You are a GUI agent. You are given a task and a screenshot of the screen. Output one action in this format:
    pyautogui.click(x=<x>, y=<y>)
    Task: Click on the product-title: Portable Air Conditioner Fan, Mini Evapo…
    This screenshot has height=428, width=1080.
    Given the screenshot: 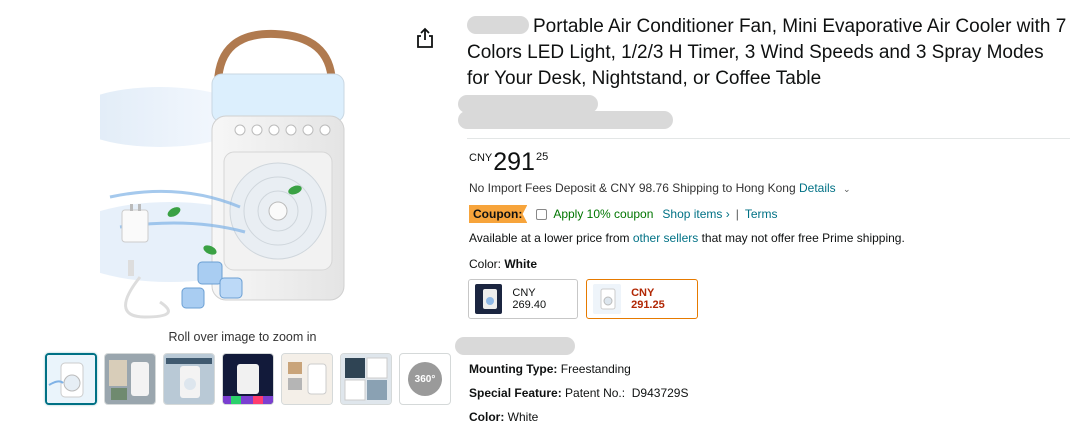 What is the action you would take?
    pyautogui.click(x=767, y=53)
    